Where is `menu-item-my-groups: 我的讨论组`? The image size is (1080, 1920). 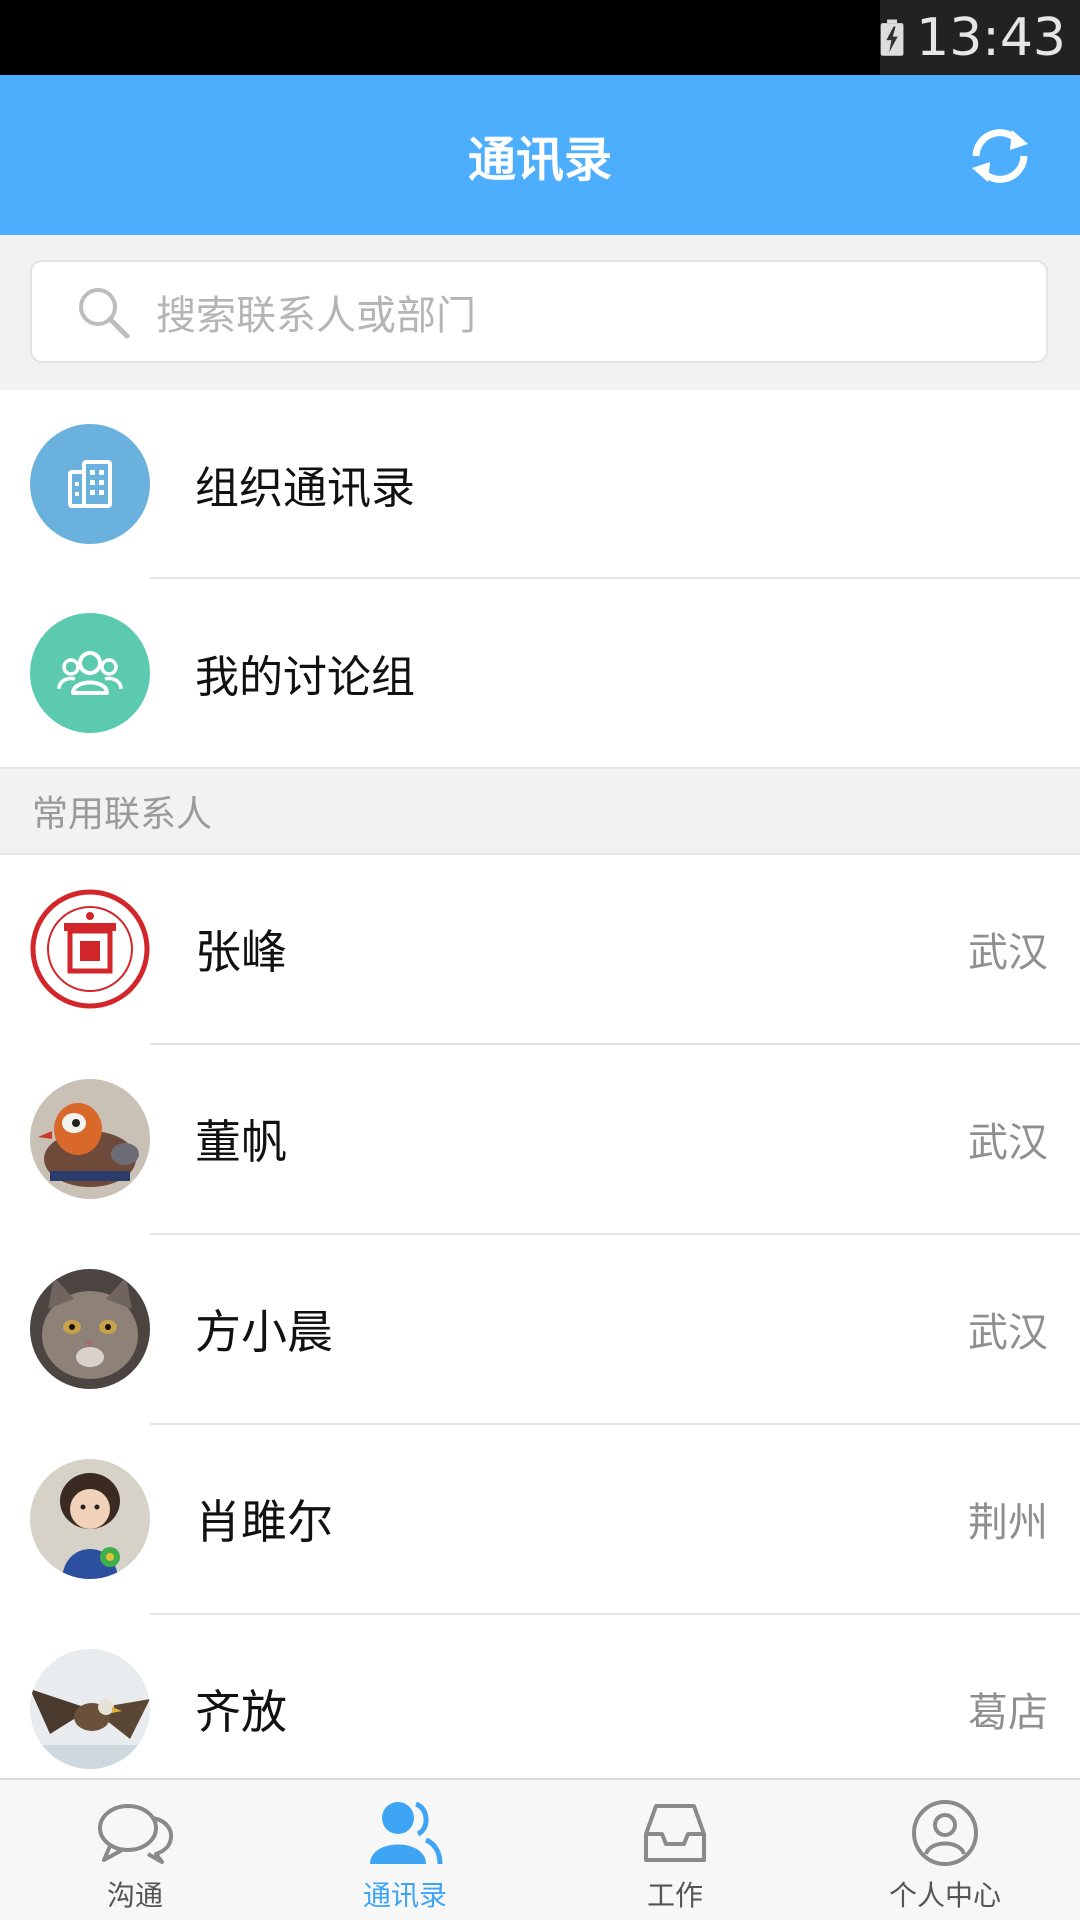
menu-item-my-groups: 我的讨论组 is located at coordinates (540, 673).